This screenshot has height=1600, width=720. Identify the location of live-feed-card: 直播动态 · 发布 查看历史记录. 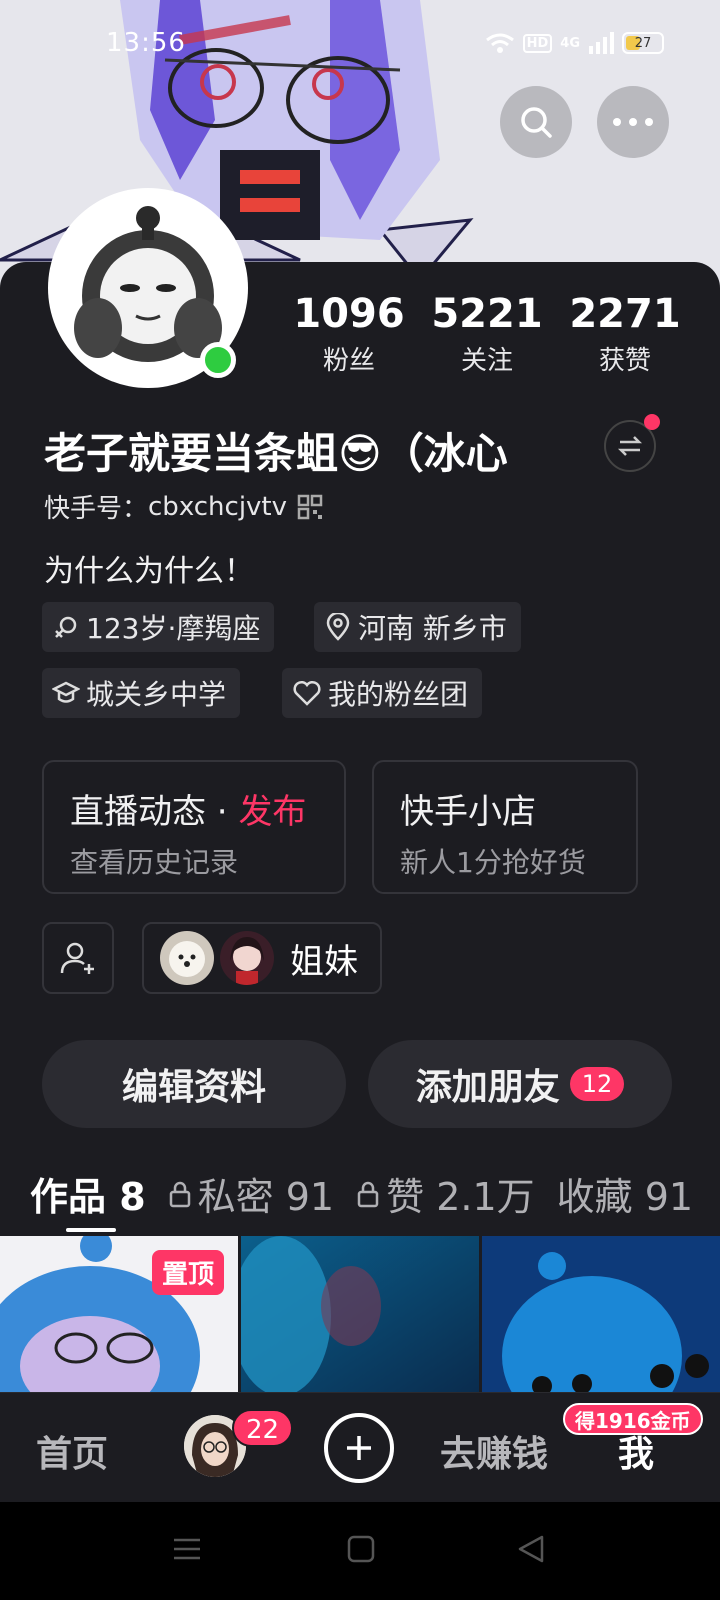
(194, 827).